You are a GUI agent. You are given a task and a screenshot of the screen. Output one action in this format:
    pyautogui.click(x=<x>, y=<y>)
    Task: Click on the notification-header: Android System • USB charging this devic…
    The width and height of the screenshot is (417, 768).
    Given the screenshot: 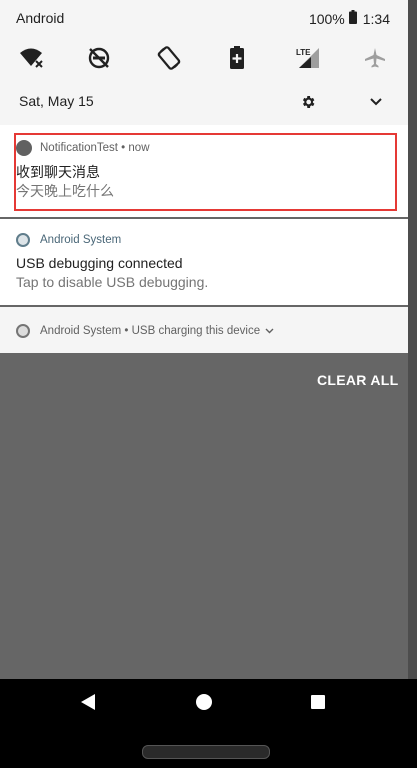 What is the action you would take?
    pyautogui.click(x=145, y=331)
    